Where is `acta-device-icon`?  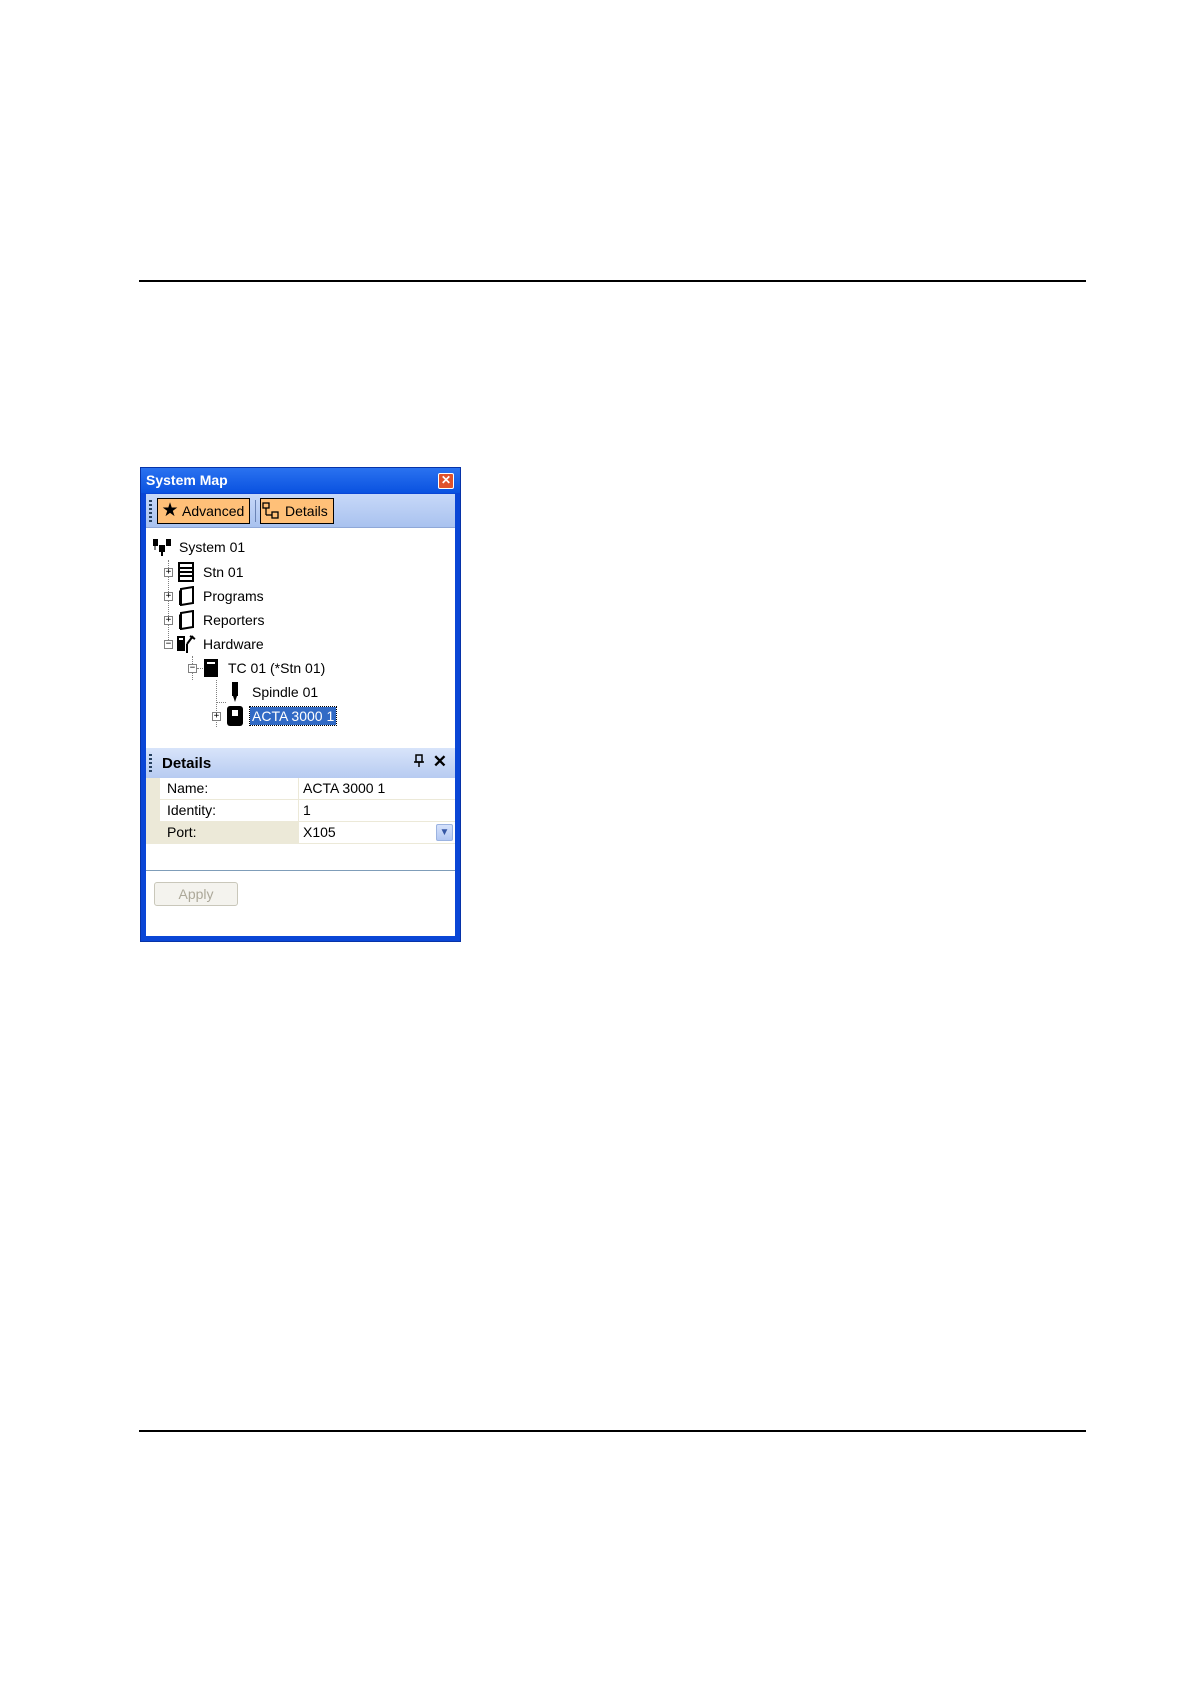 acta-device-icon is located at coordinates (235, 716).